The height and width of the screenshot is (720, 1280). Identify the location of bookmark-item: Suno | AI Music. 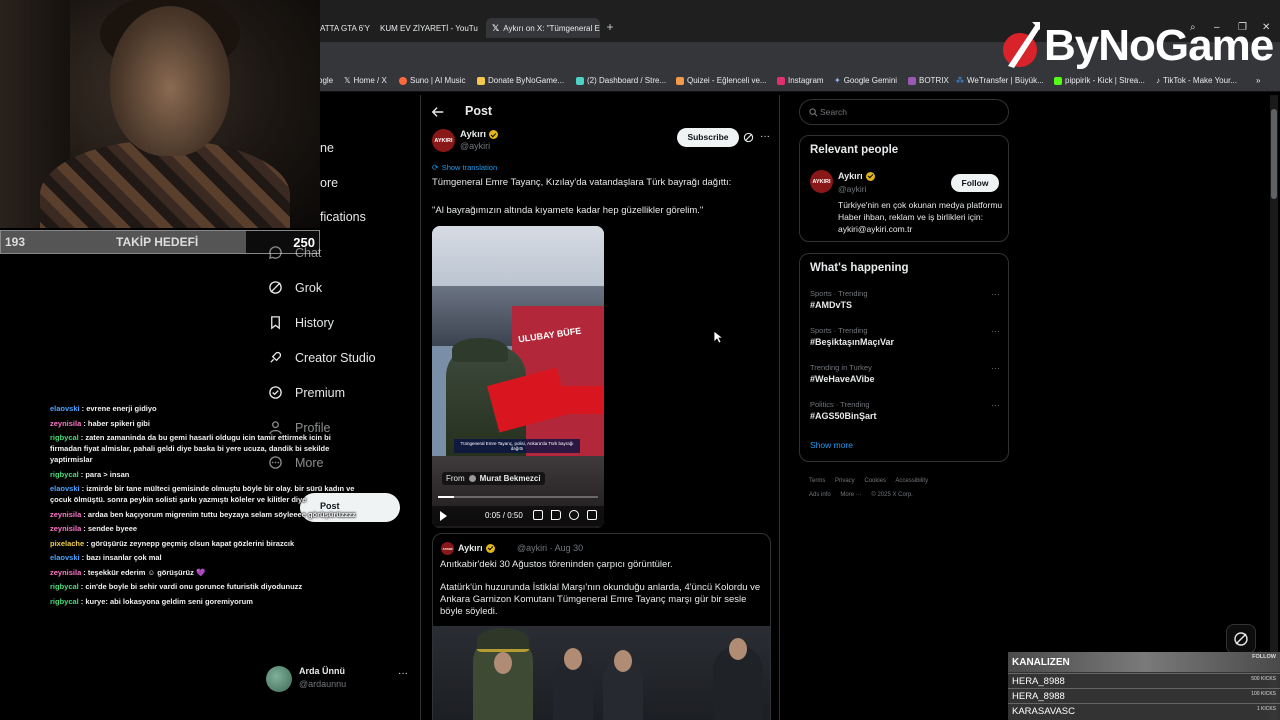
(432, 80).